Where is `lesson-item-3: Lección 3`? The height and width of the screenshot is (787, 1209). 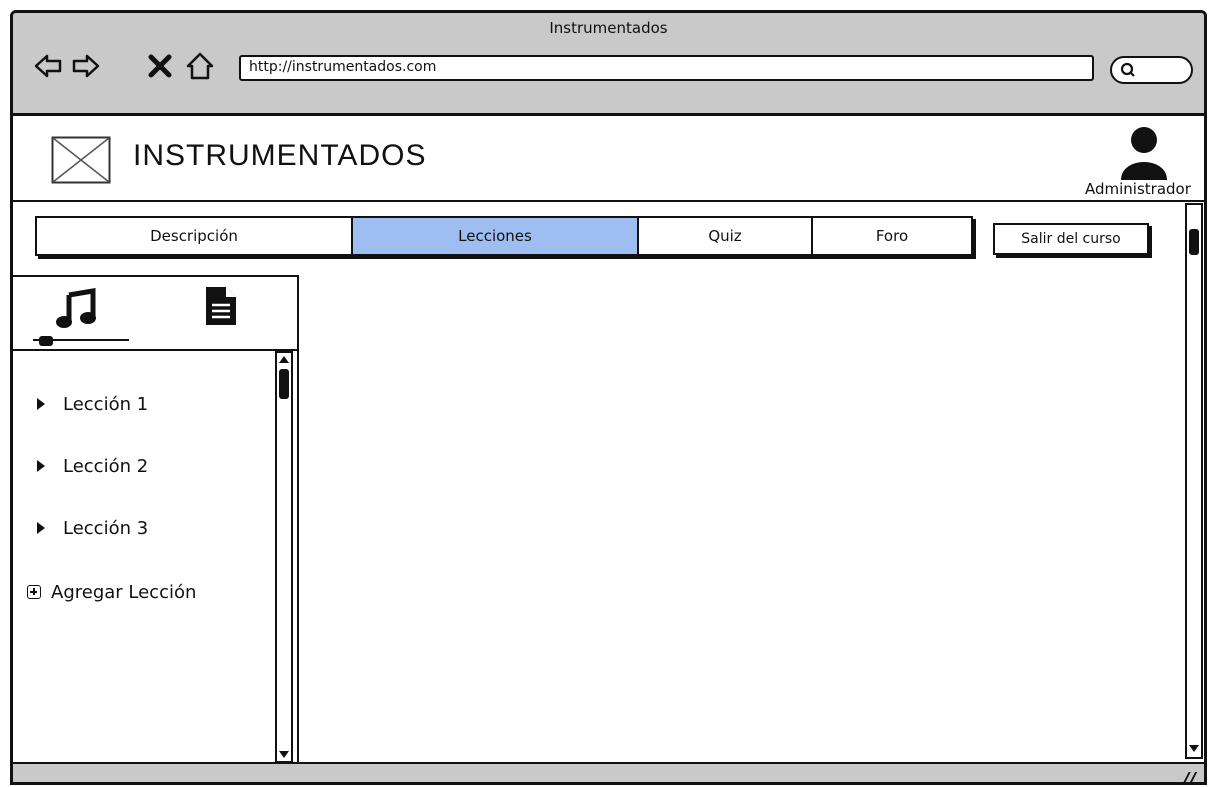 lesson-item-3: Lección 3 is located at coordinates (92, 528).